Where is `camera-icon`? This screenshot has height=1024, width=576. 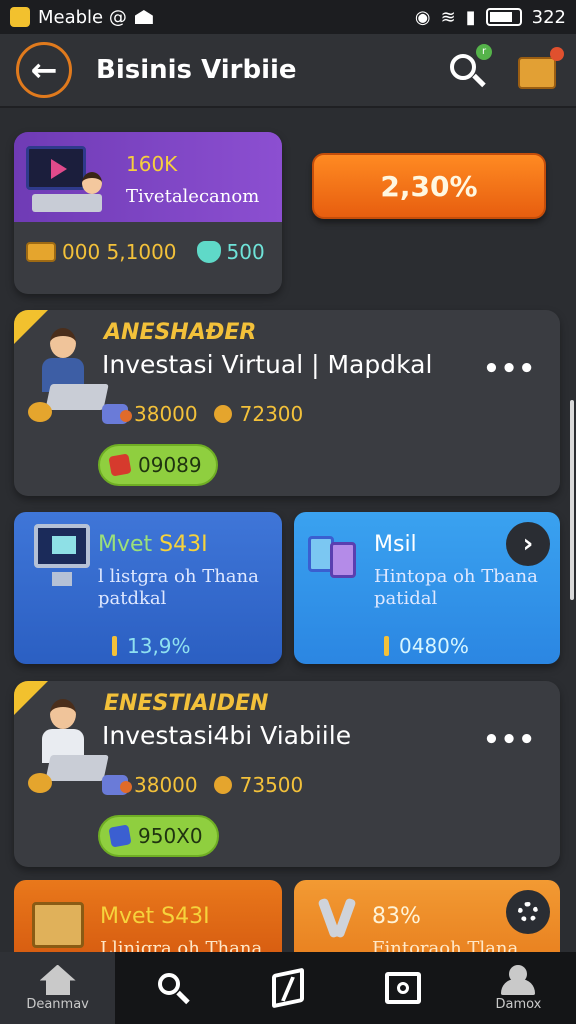
camera-icon is located at coordinates (403, 988).